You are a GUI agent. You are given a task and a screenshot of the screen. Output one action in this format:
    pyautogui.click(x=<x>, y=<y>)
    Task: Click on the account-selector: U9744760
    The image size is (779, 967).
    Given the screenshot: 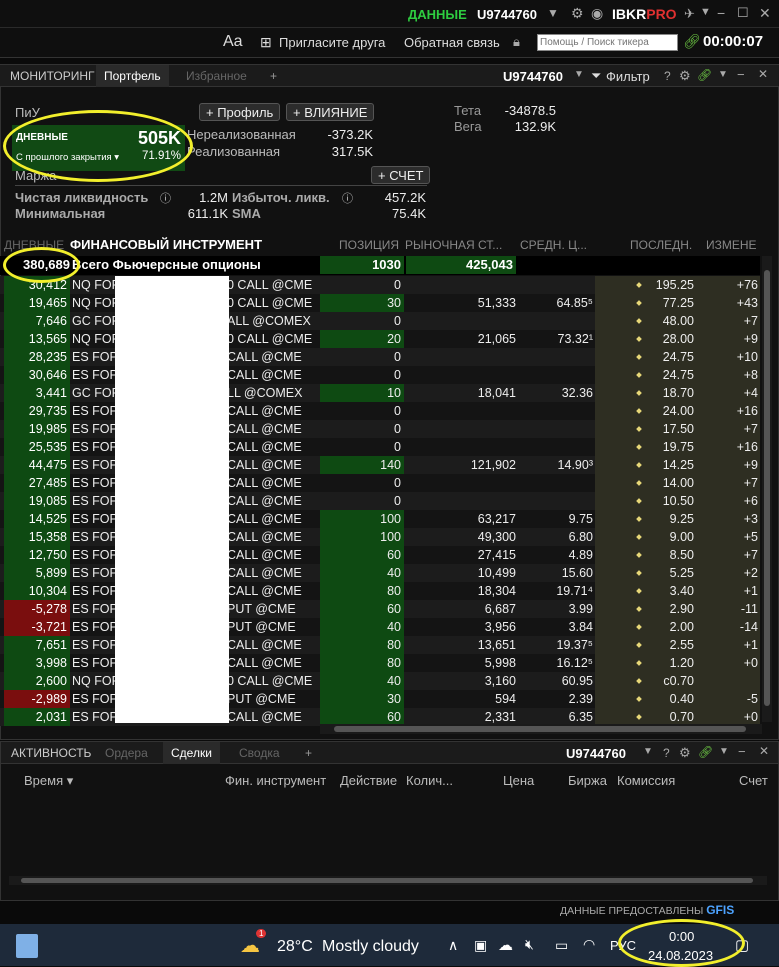 What is the action you would take?
    pyautogui.click(x=507, y=14)
    